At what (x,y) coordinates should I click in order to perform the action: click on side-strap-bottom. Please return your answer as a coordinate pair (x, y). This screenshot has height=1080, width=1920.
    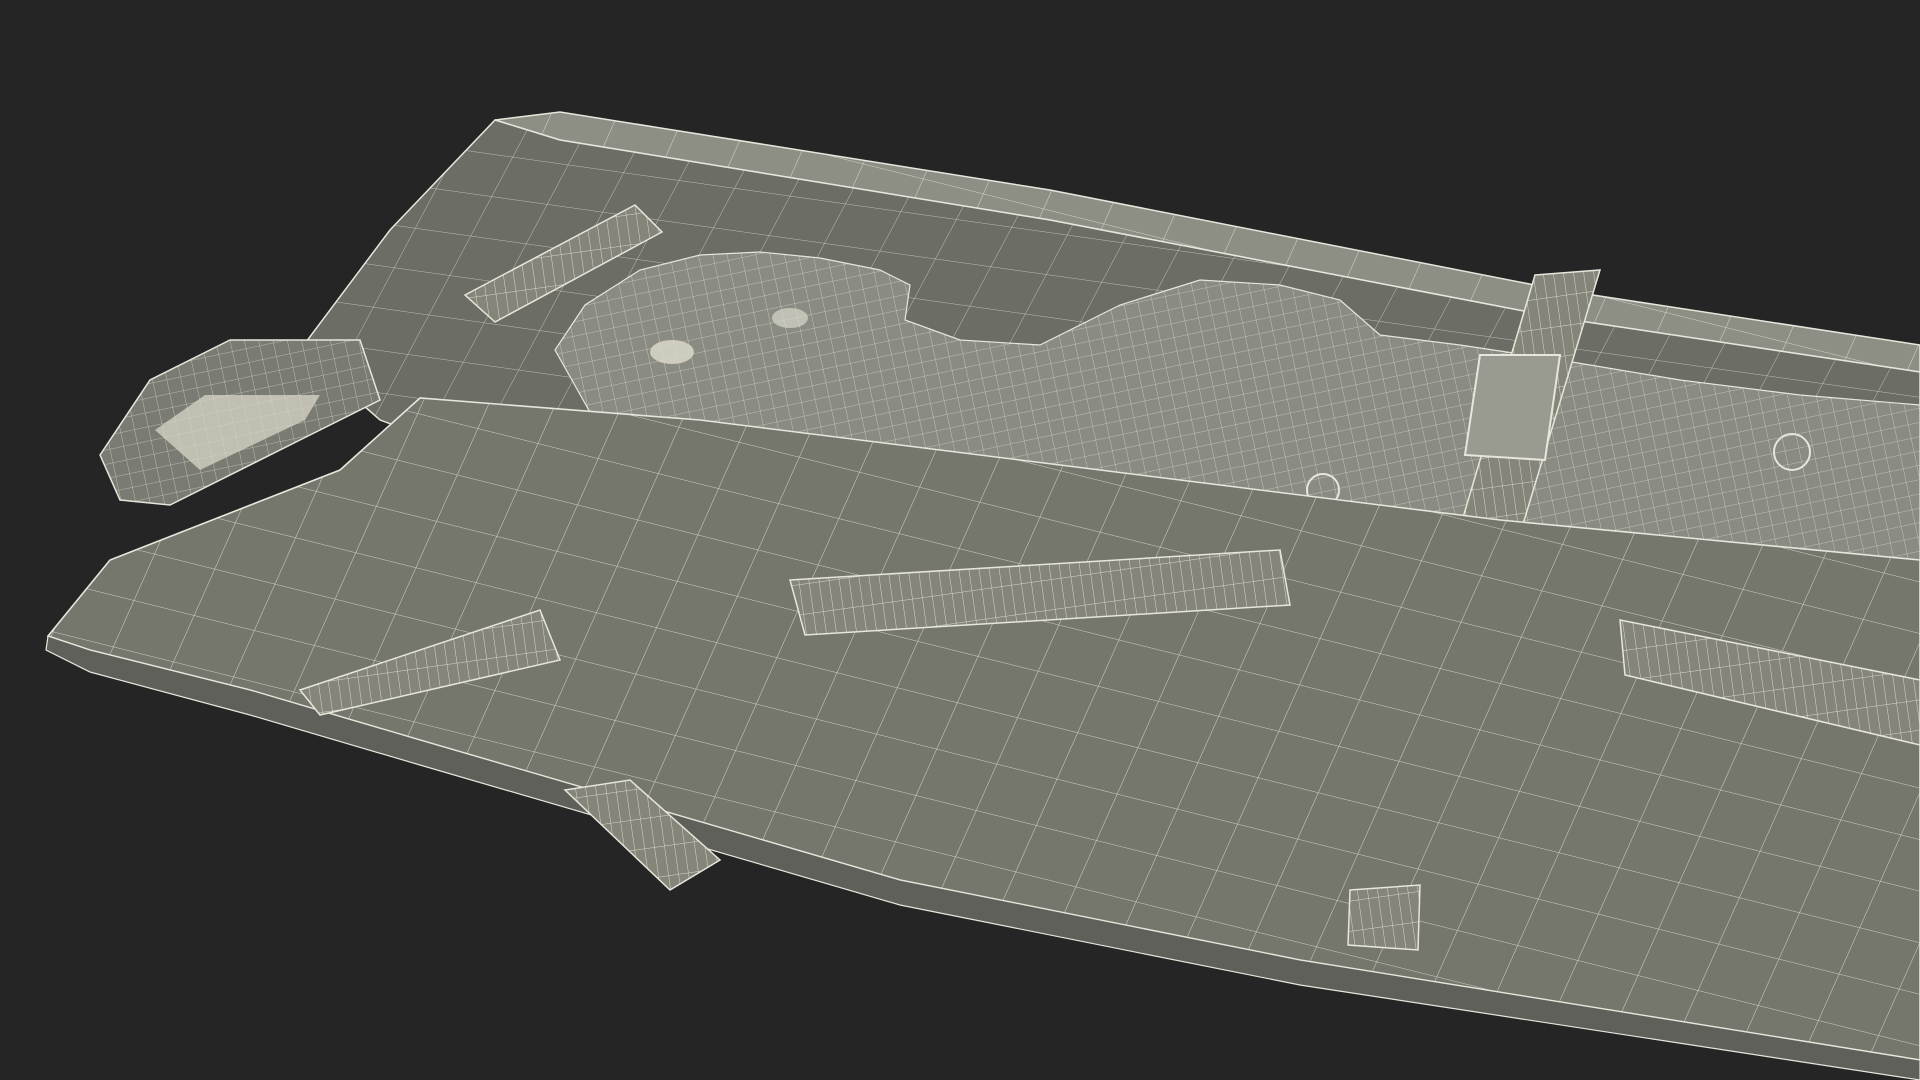
    Looking at the image, I should click on (1384, 917).